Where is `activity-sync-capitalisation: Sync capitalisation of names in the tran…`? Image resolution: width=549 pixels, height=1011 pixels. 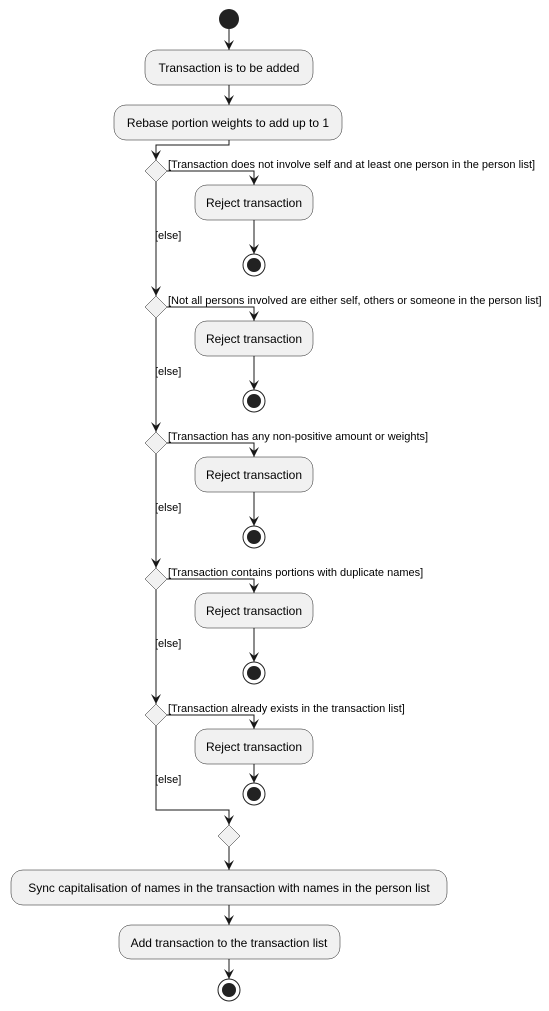 activity-sync-capitalisation: Sync capitalisation of names in the tran… is located at coordinates (229, 887).